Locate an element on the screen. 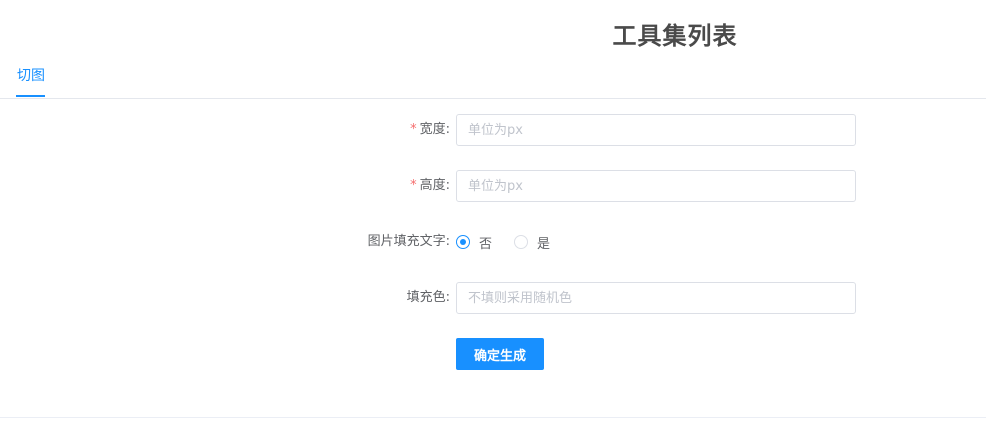  width-input is located at coordinates (656, 130).